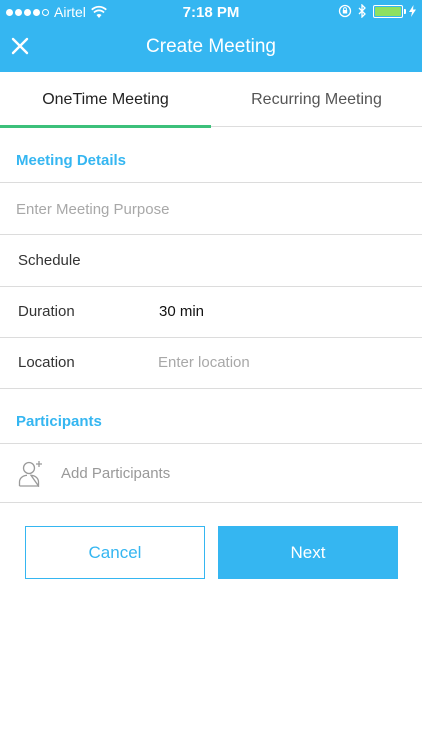 The image size is (422, 750). What do you see at coordinates (105, 99) in the screenshot?
I see `tab-onetime-meeting: OneTime Meeting` at bounding box center [105, 99].